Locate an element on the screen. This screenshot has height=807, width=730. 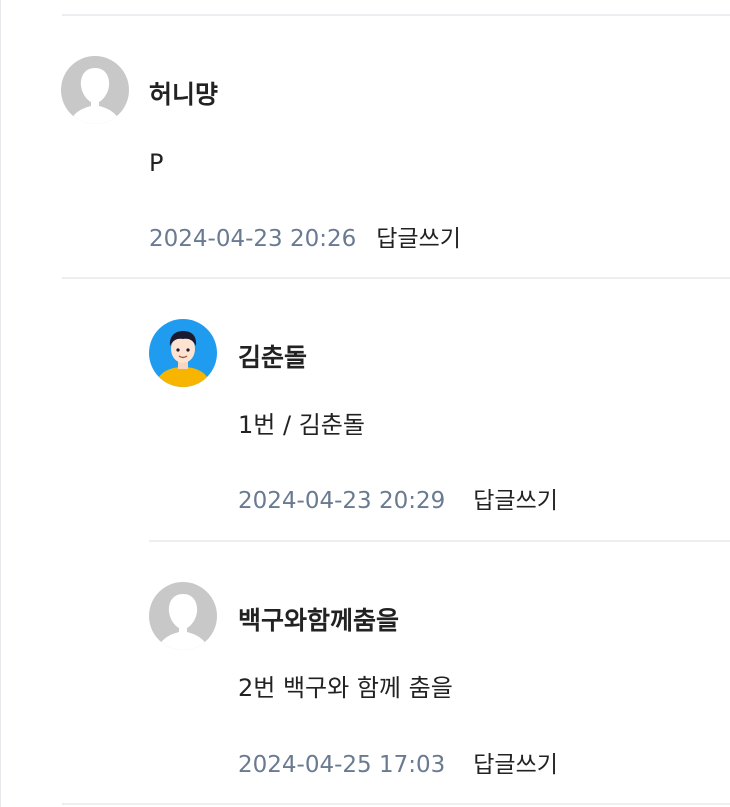
comment-date: 2024-04-23 20:29 is located at coordinates (342, 501).